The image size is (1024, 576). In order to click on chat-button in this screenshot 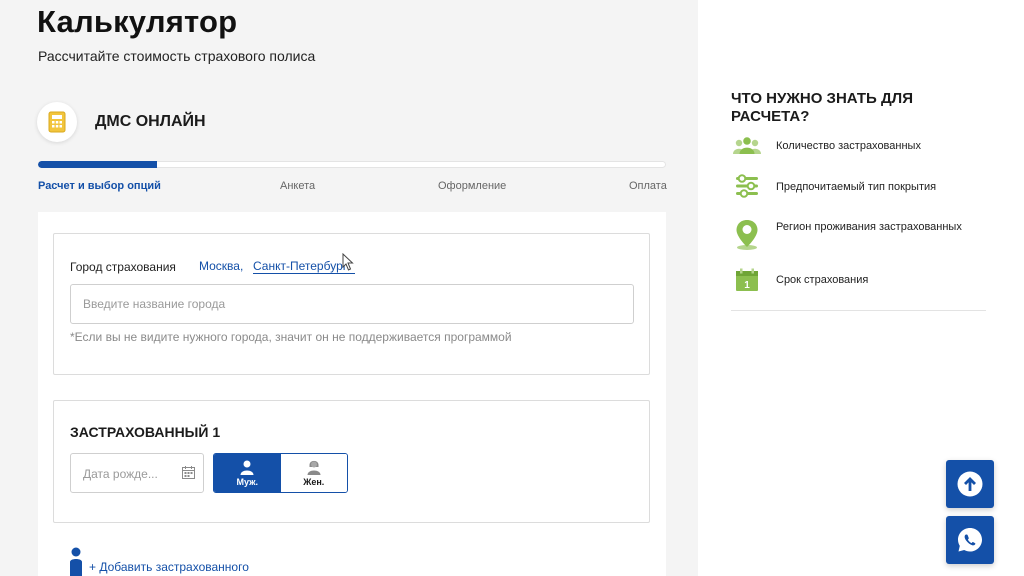, I will do `click(970, 540)`.